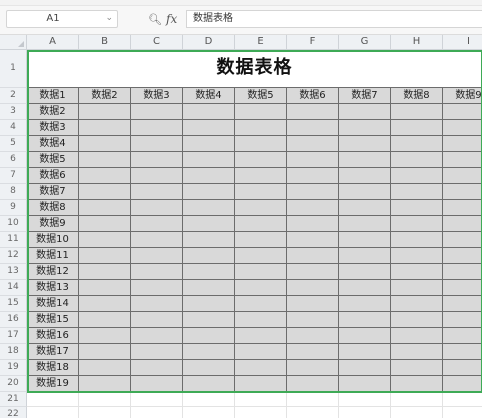 The image size is (482, 418). I want to click on row-header-2: 2, so click(13, 96).